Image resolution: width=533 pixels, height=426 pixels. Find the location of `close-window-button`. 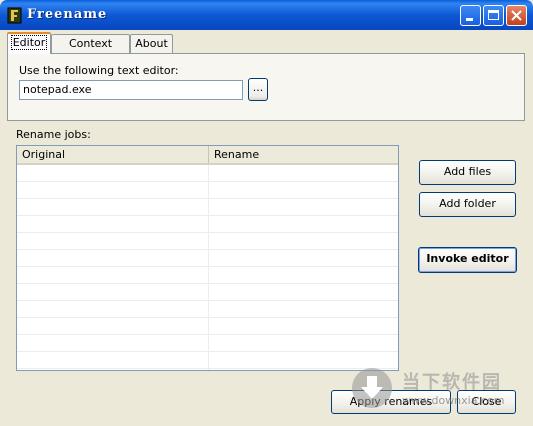

close-window-button is located at coordinates (516, 15).